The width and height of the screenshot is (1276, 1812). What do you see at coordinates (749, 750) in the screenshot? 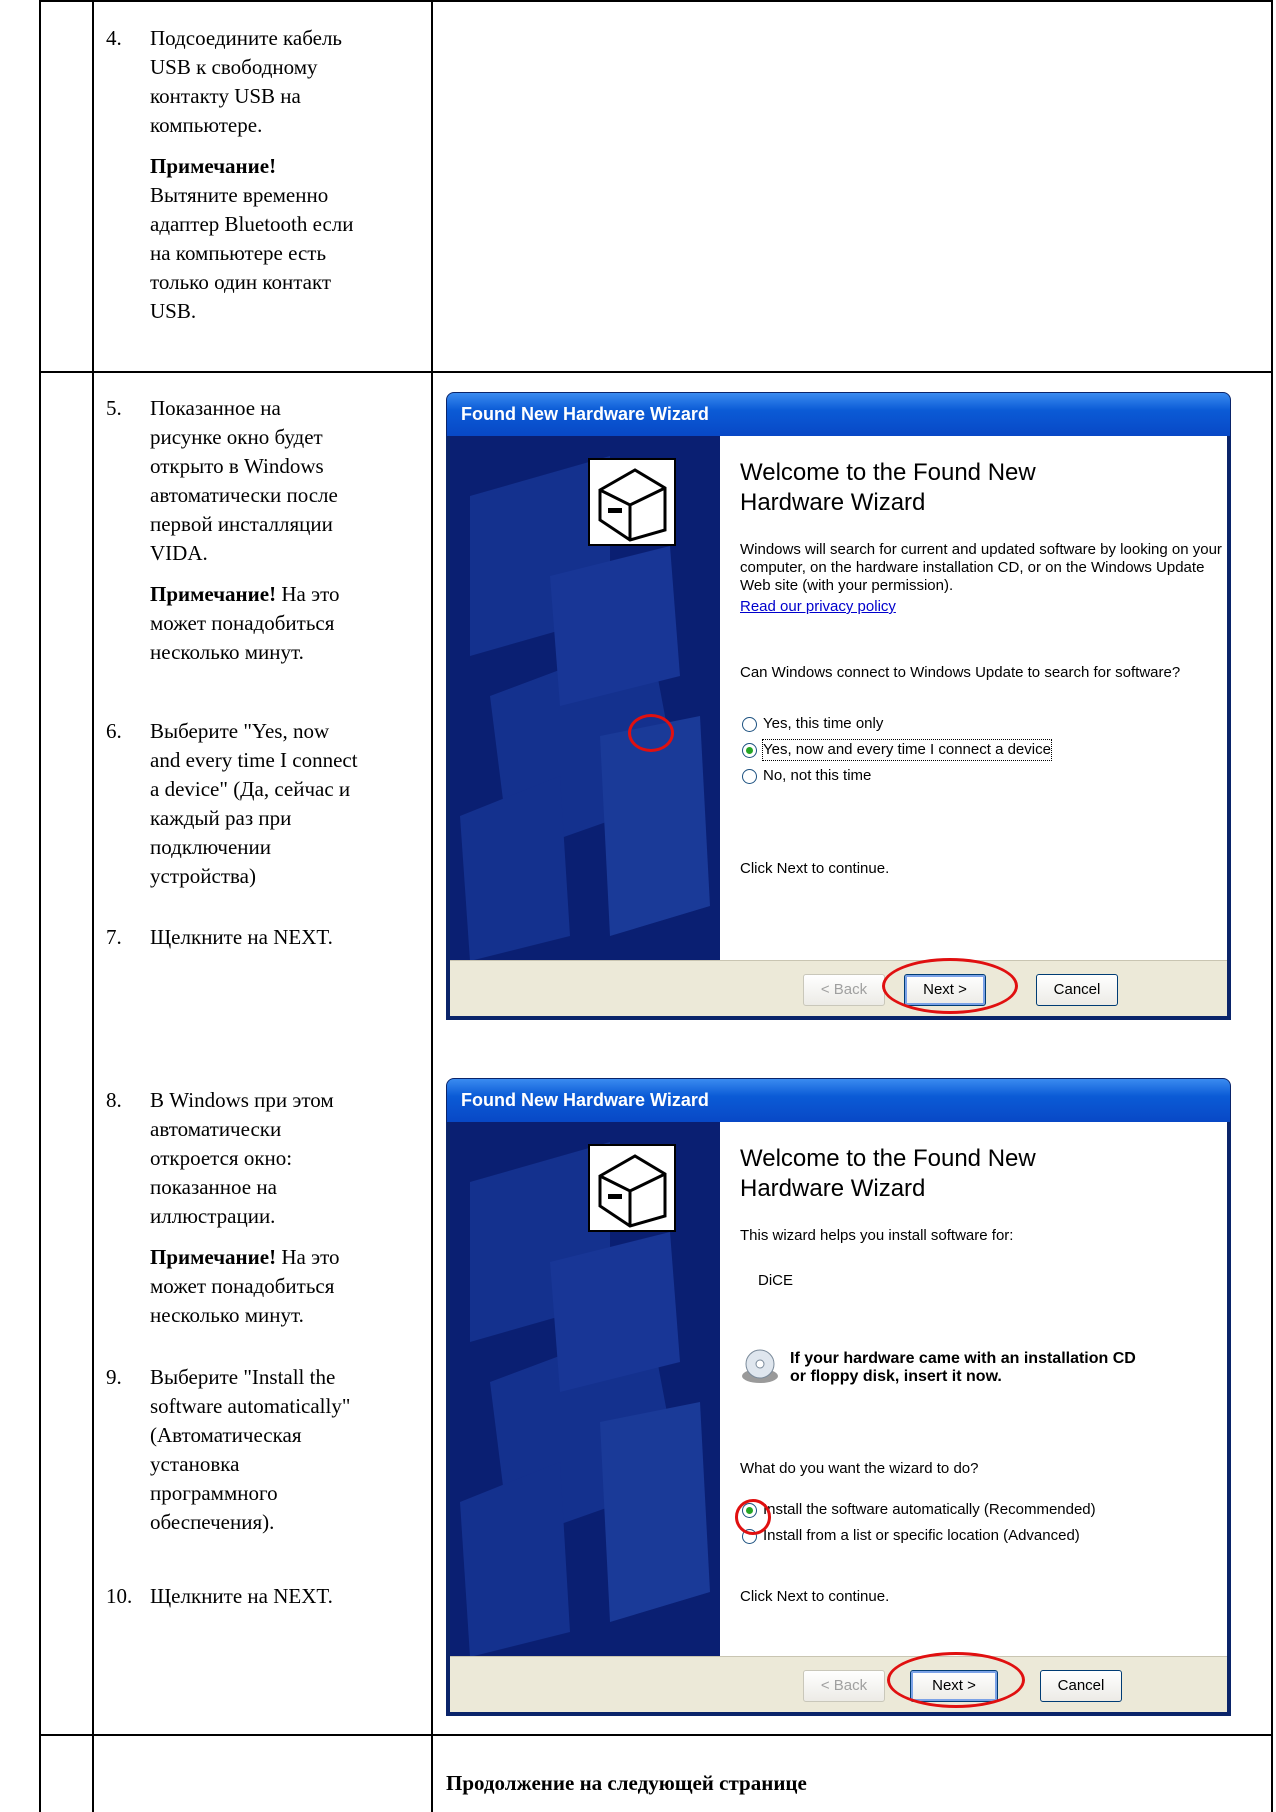
I see `radio-button-selected` at bounding box center [749, 750].